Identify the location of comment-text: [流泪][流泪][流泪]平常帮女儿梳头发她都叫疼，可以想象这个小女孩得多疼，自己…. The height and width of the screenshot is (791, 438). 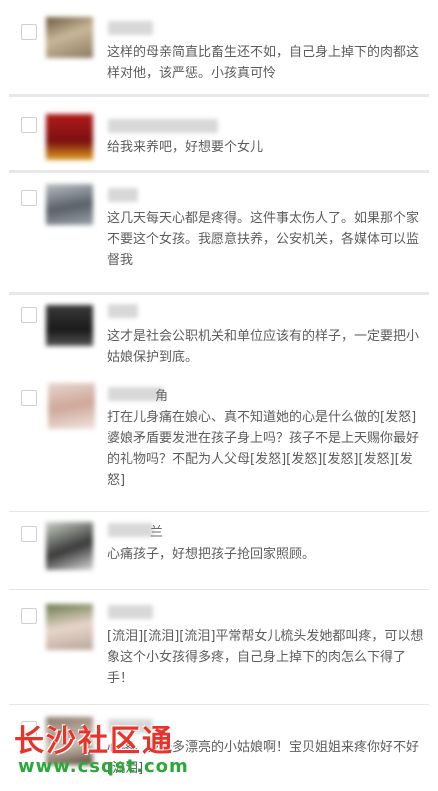
(265, 657).